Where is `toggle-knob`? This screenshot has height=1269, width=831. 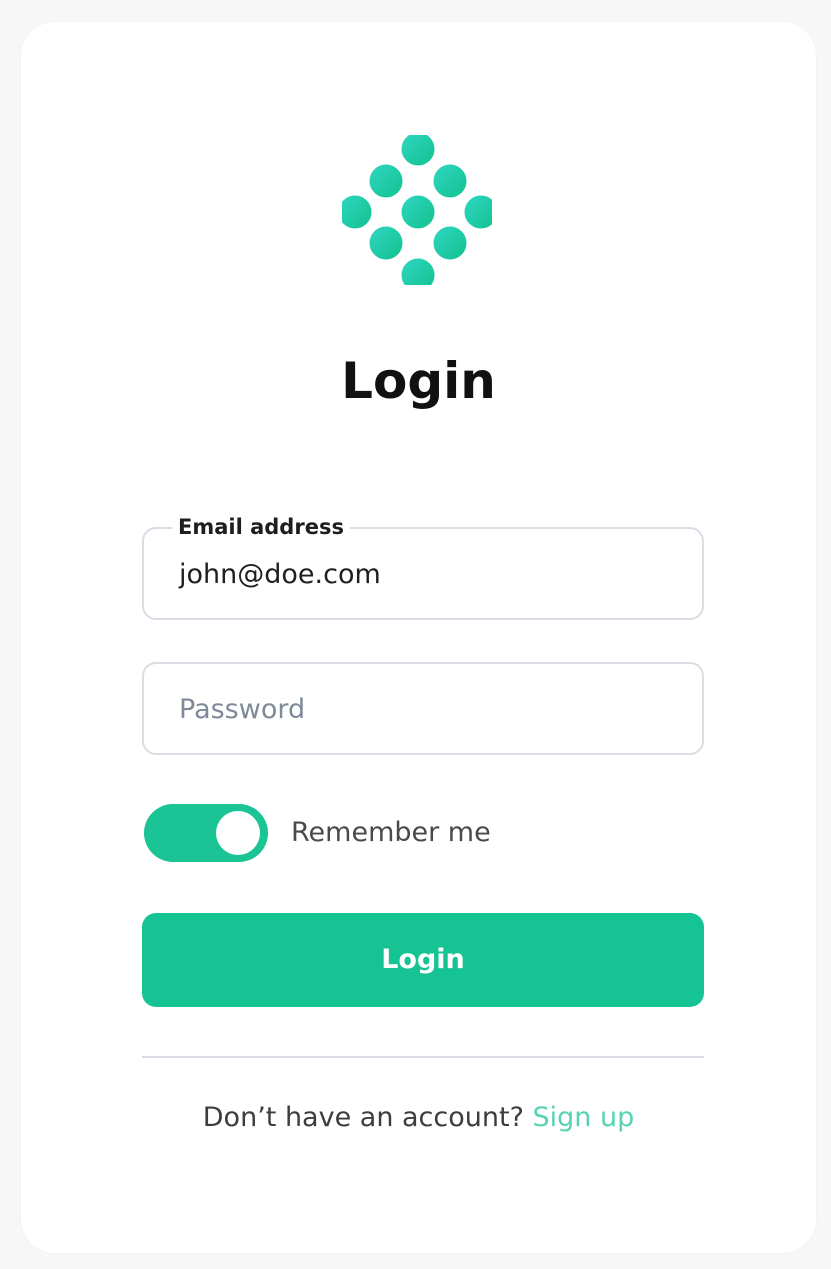
toggle-knob is located at coordinates (238, 833).